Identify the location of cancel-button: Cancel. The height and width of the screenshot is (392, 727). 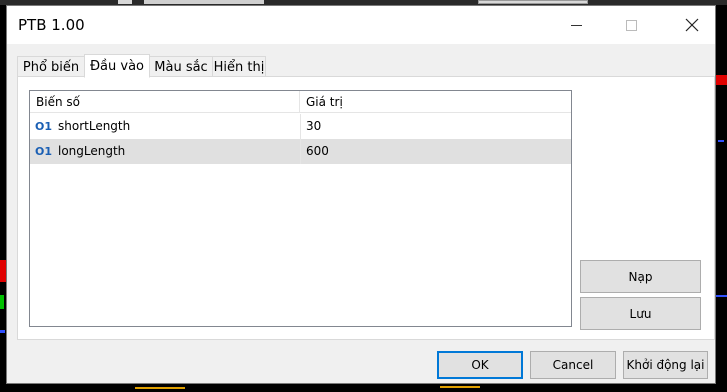
(573, 365).